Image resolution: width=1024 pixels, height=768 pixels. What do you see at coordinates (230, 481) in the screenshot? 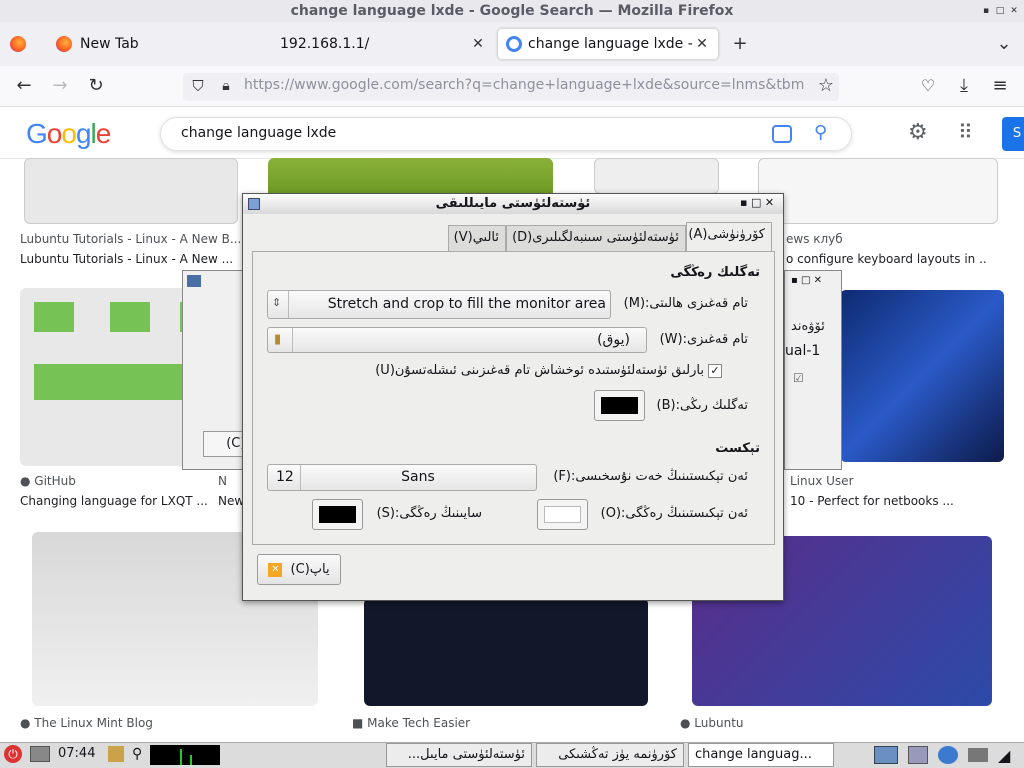
I see `result-source: N` at bounding box center [230, 481].